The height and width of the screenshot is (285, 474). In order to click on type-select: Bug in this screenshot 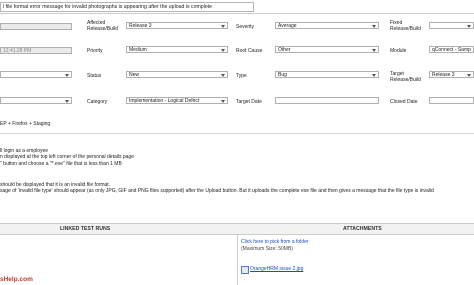, I will do `click(327, 74)`.